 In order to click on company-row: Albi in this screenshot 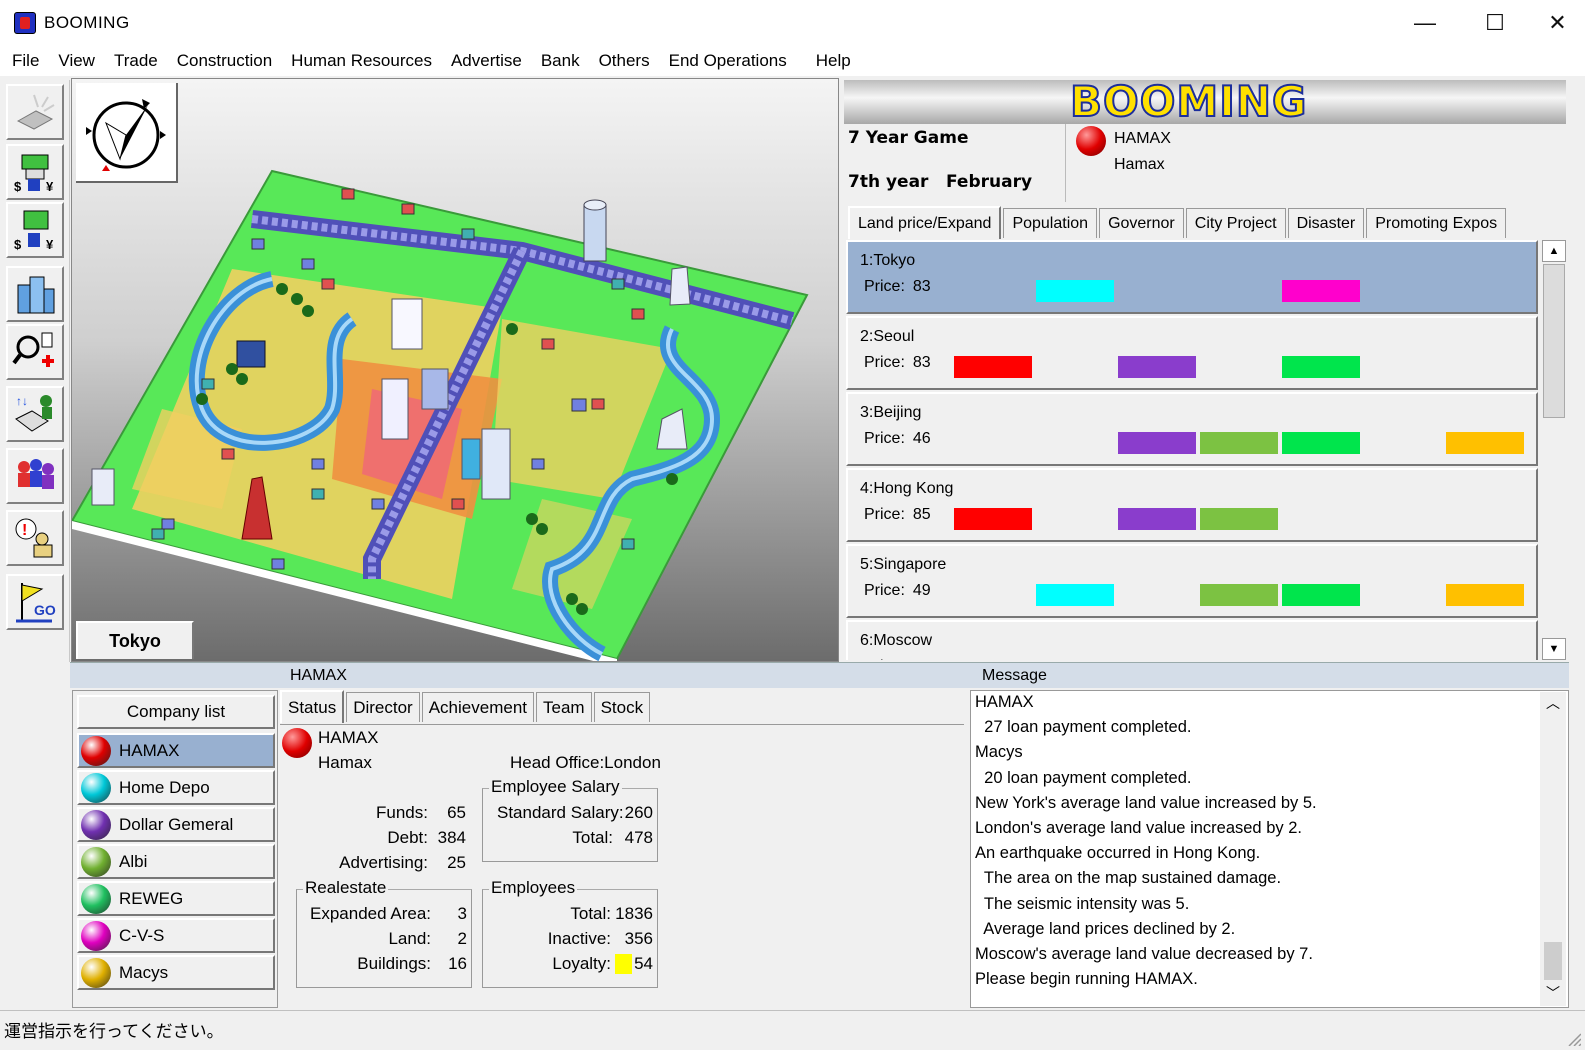, I will do `click(176, 861)`.